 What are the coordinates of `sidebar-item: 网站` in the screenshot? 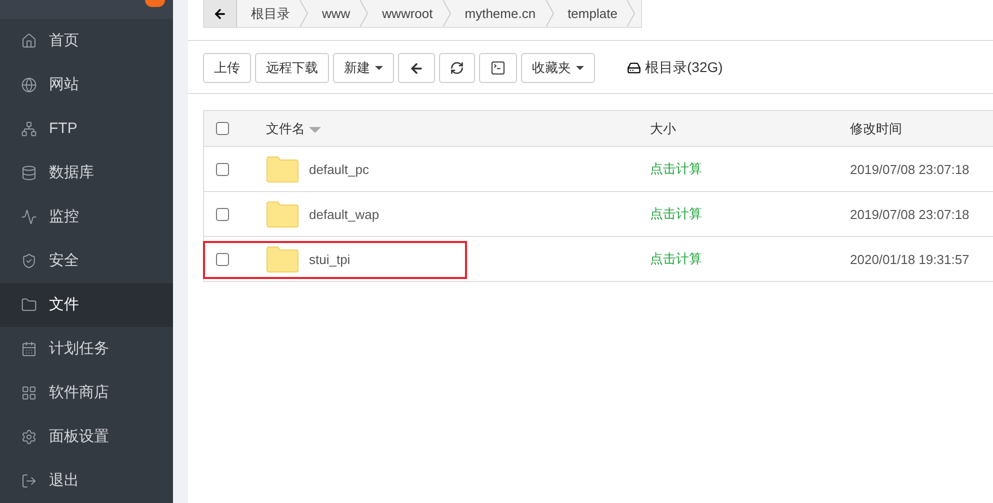 It's located at (86, 84).